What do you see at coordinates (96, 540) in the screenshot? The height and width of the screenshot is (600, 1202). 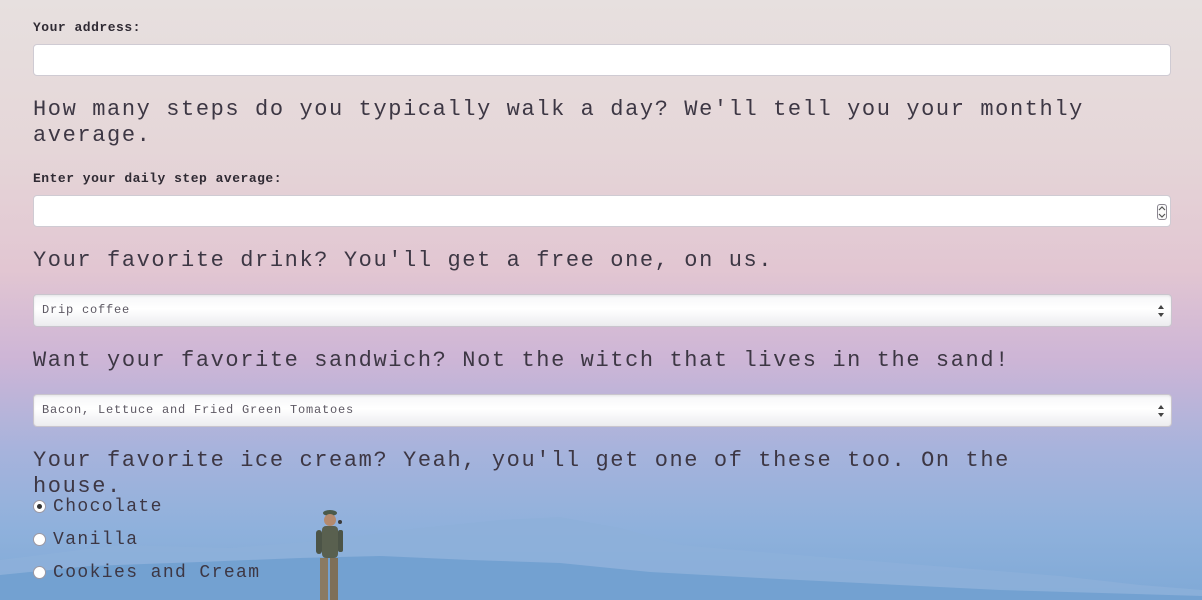 I see `radio-label: Vanilla` at bounding box center [96, 540].